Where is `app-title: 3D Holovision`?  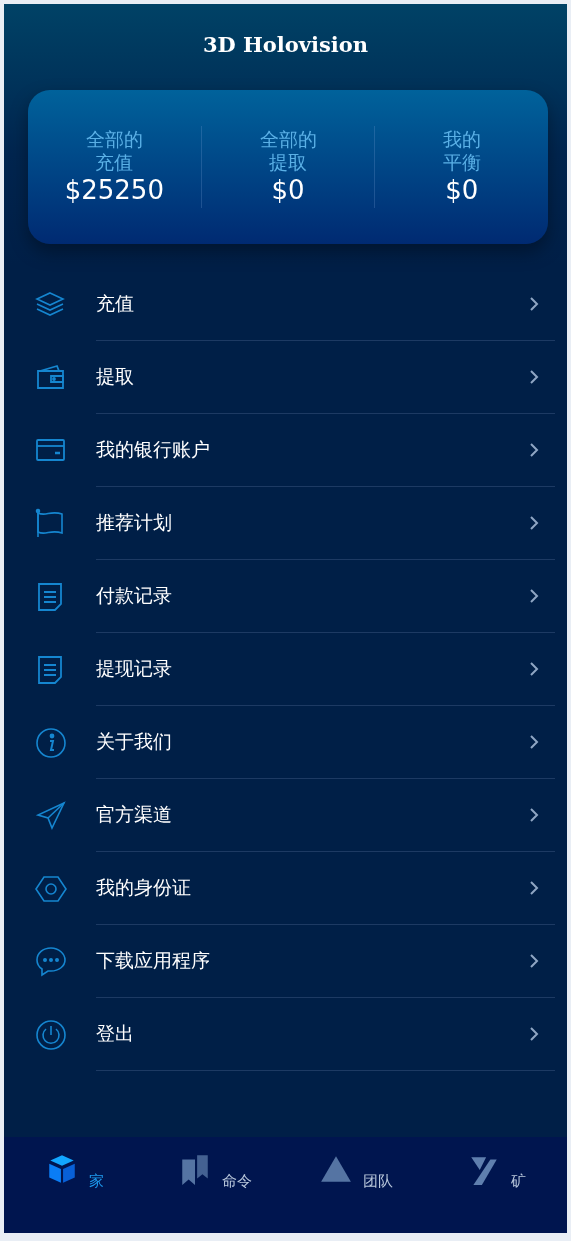 app-title: 3D Holovision is located at coordinates (285, 45).